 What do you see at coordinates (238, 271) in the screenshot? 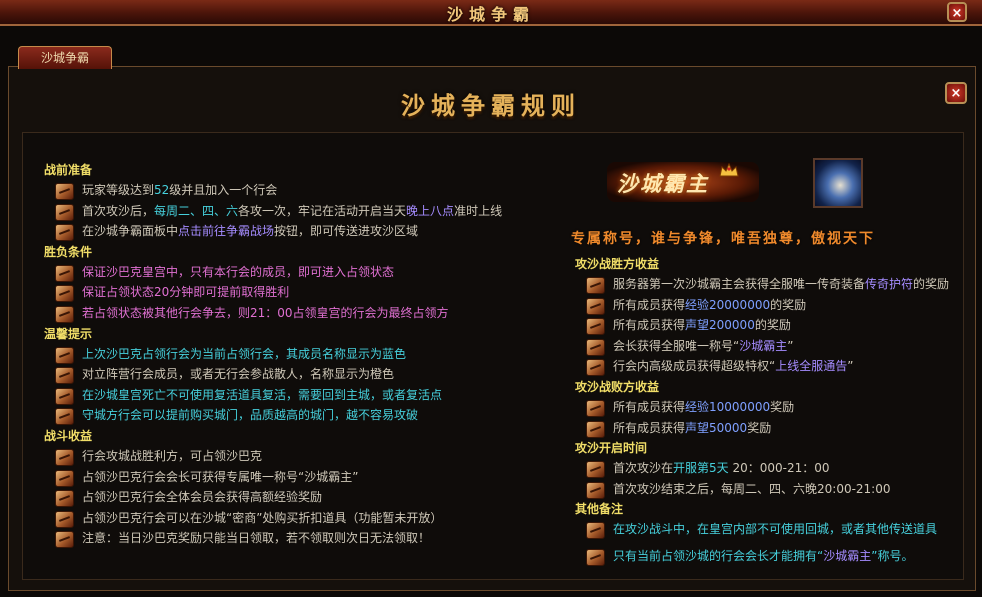
I see `rule-text: 保证沙巴克皇宫中，只有本行会的成员，即可进入占领状态` at bounding box center [238, 271].